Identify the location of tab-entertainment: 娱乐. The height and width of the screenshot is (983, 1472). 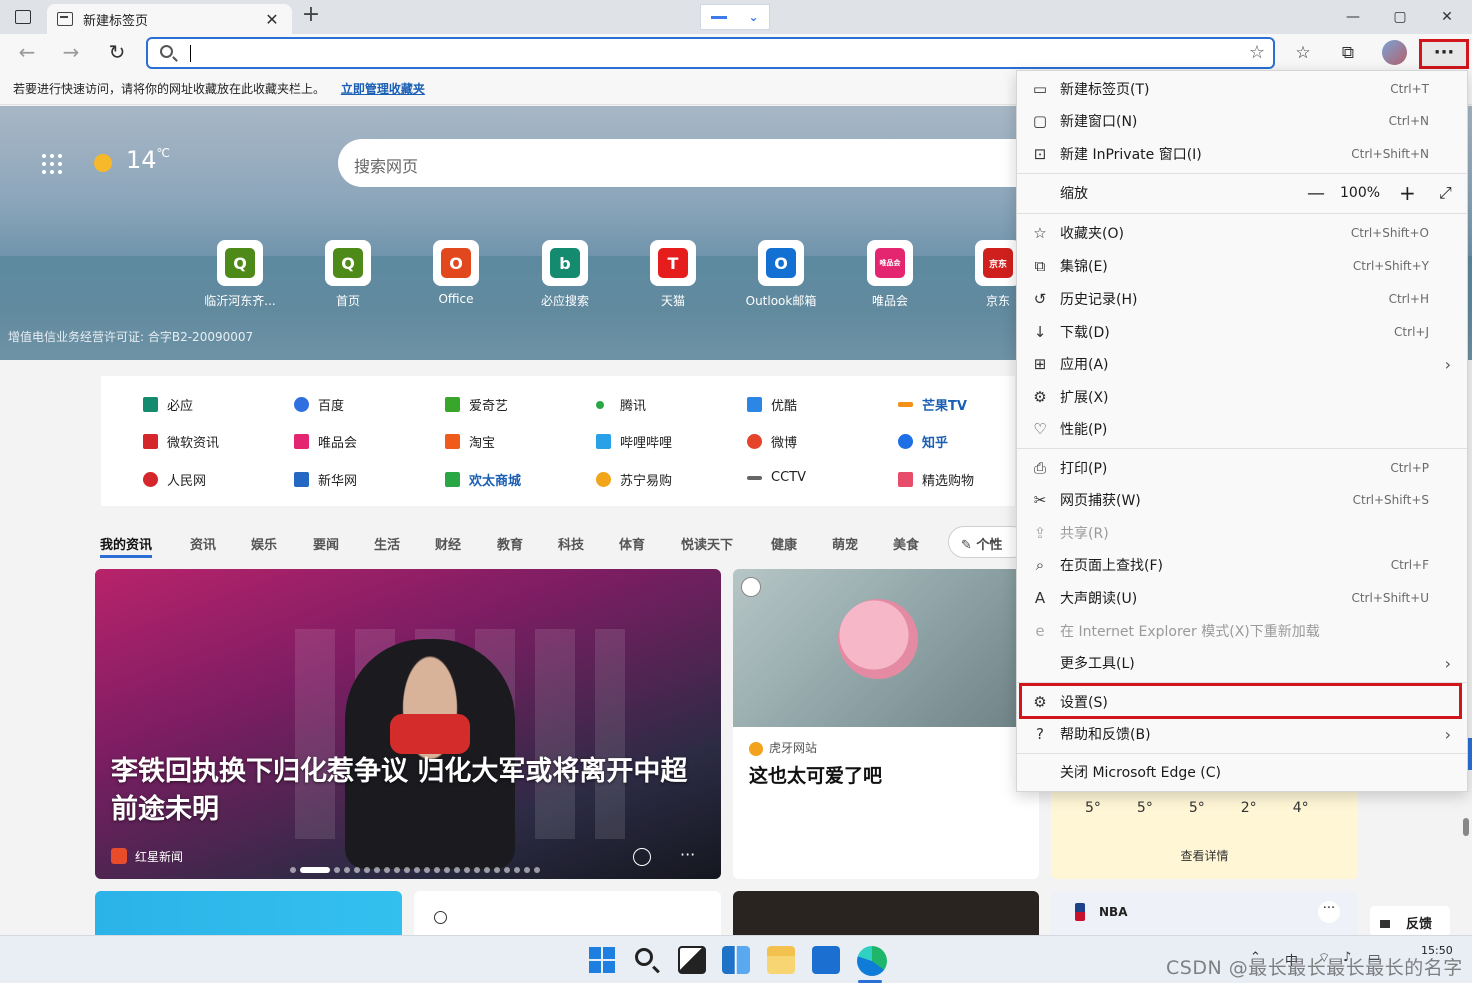
(264, 543).